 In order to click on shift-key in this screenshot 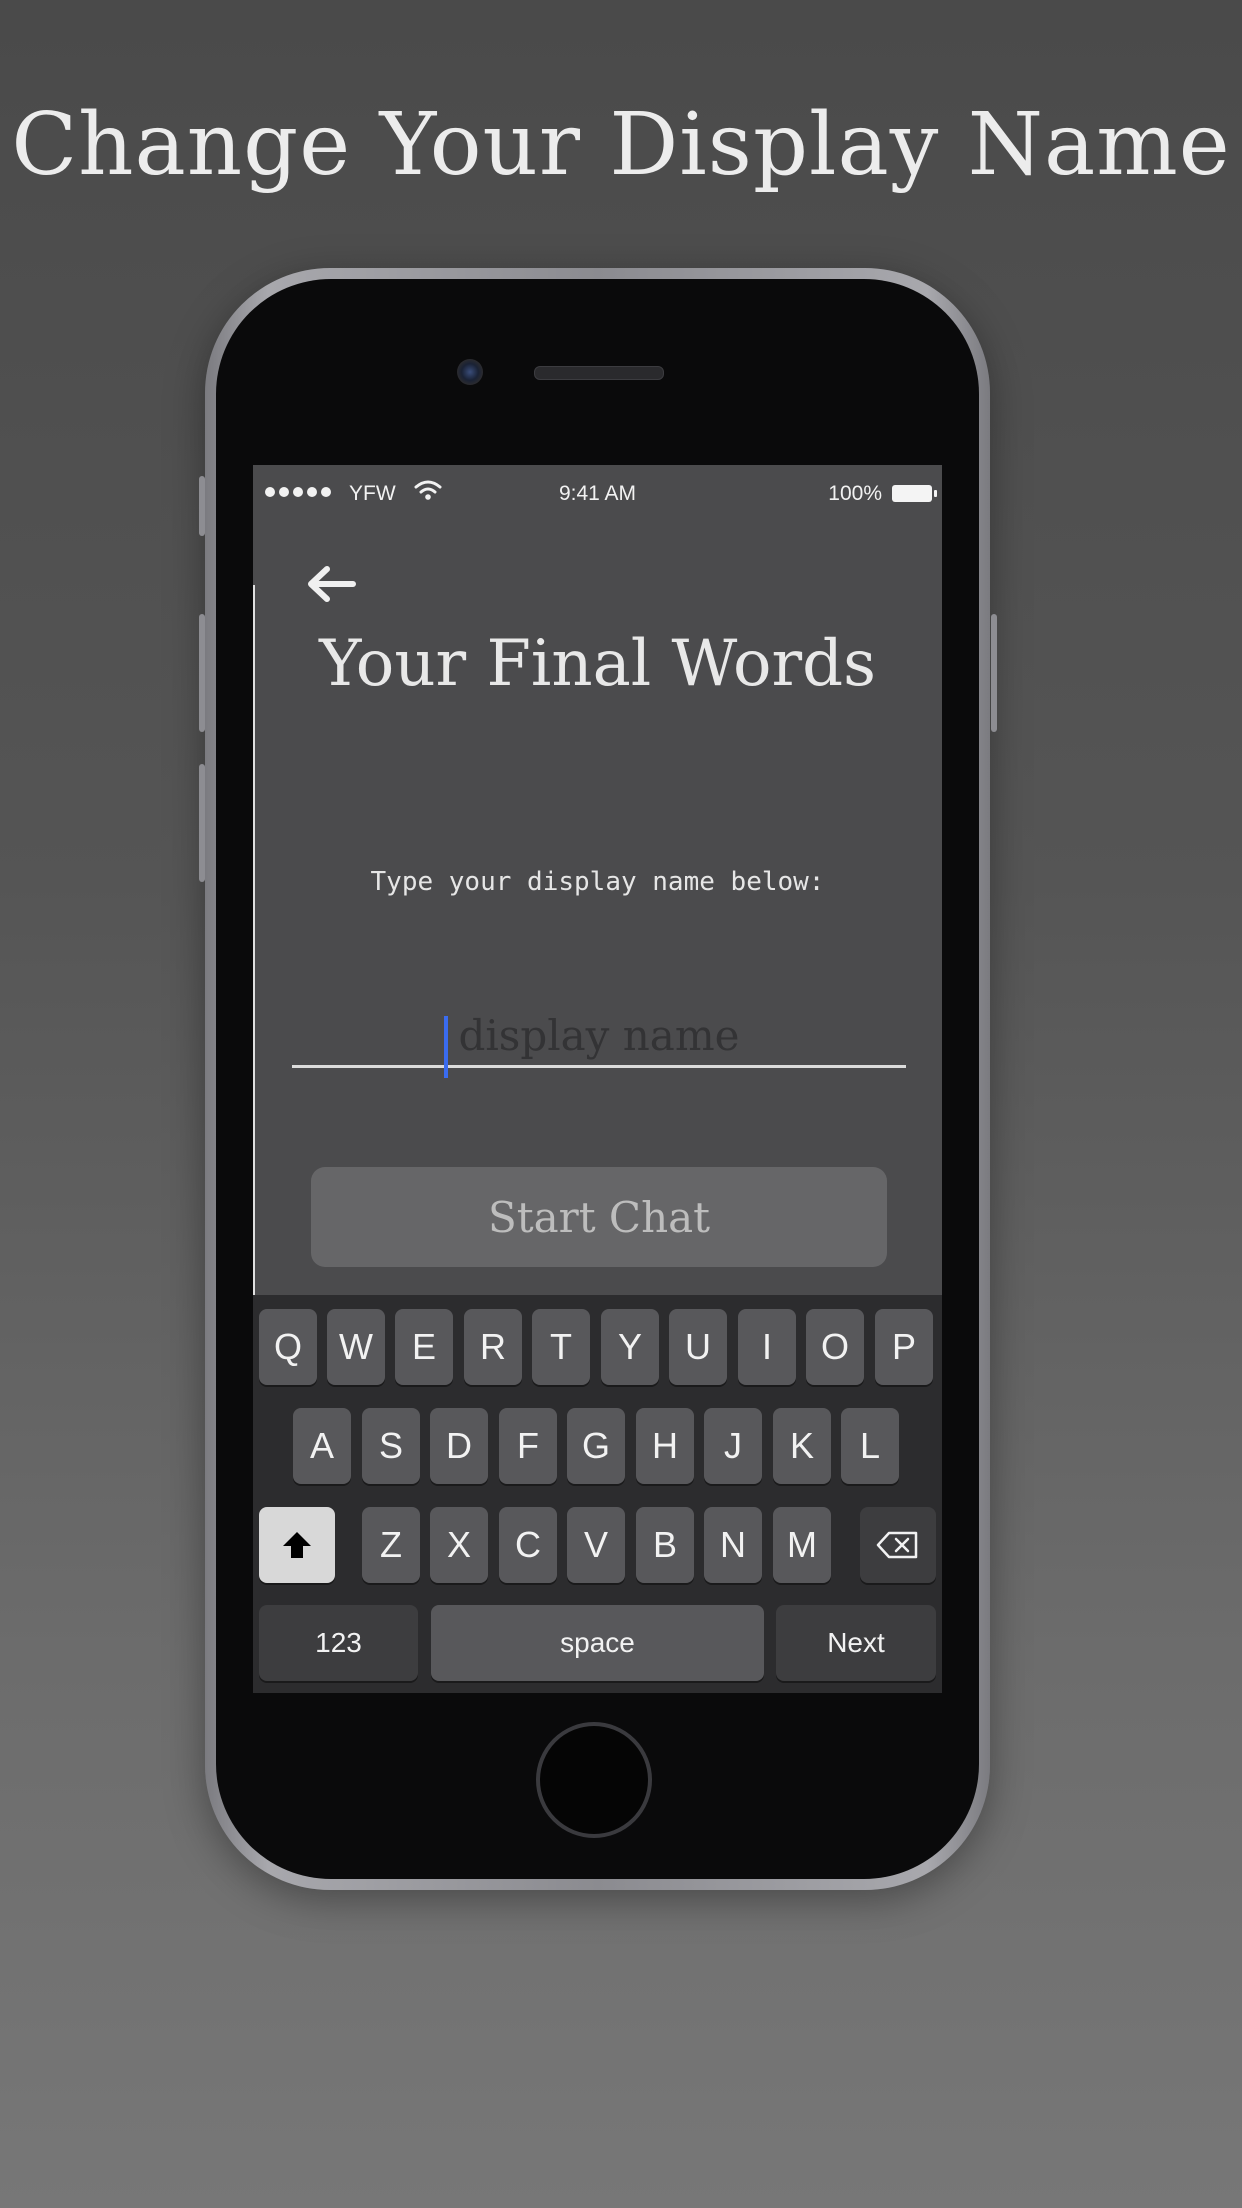, I will do `click(297, 1545)`.